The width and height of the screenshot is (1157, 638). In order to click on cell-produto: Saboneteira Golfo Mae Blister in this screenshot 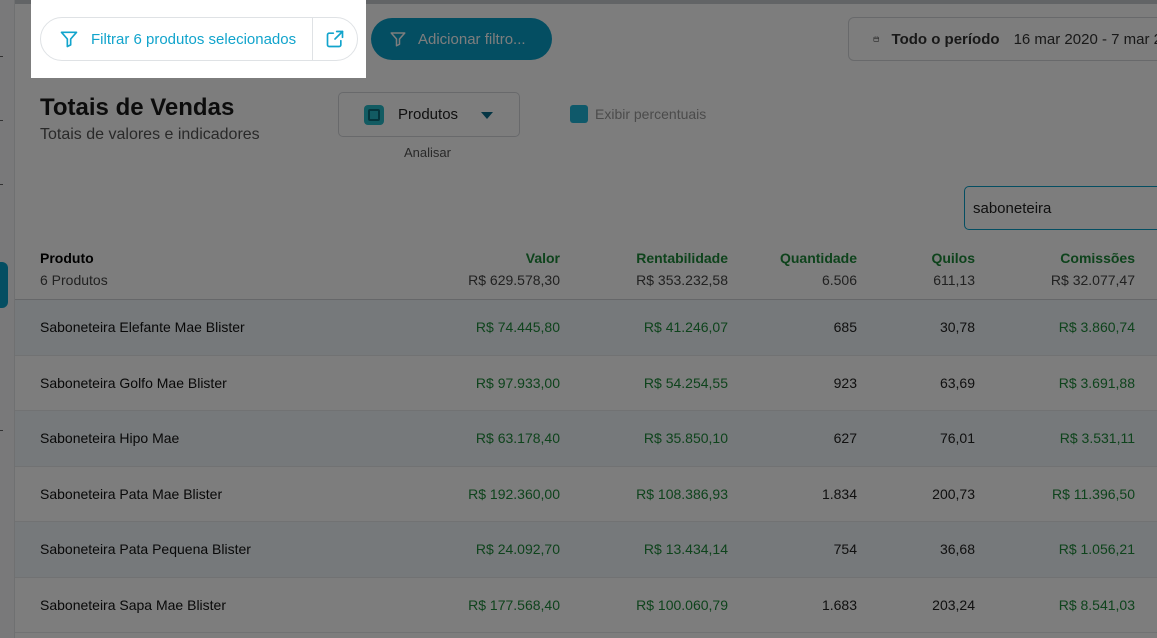, I will do `click(133, 382)`.